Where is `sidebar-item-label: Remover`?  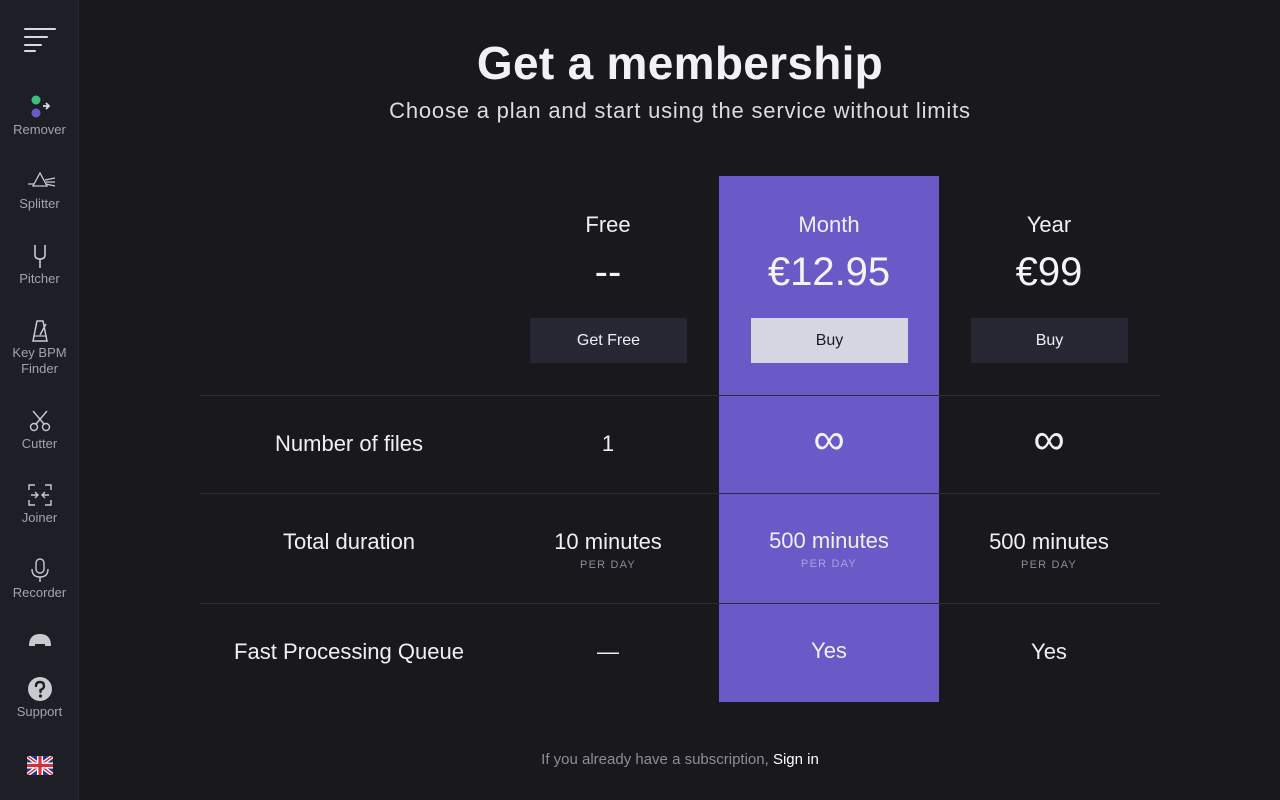
sidebar-item-label: Remover is located at coordinates (39, 129).